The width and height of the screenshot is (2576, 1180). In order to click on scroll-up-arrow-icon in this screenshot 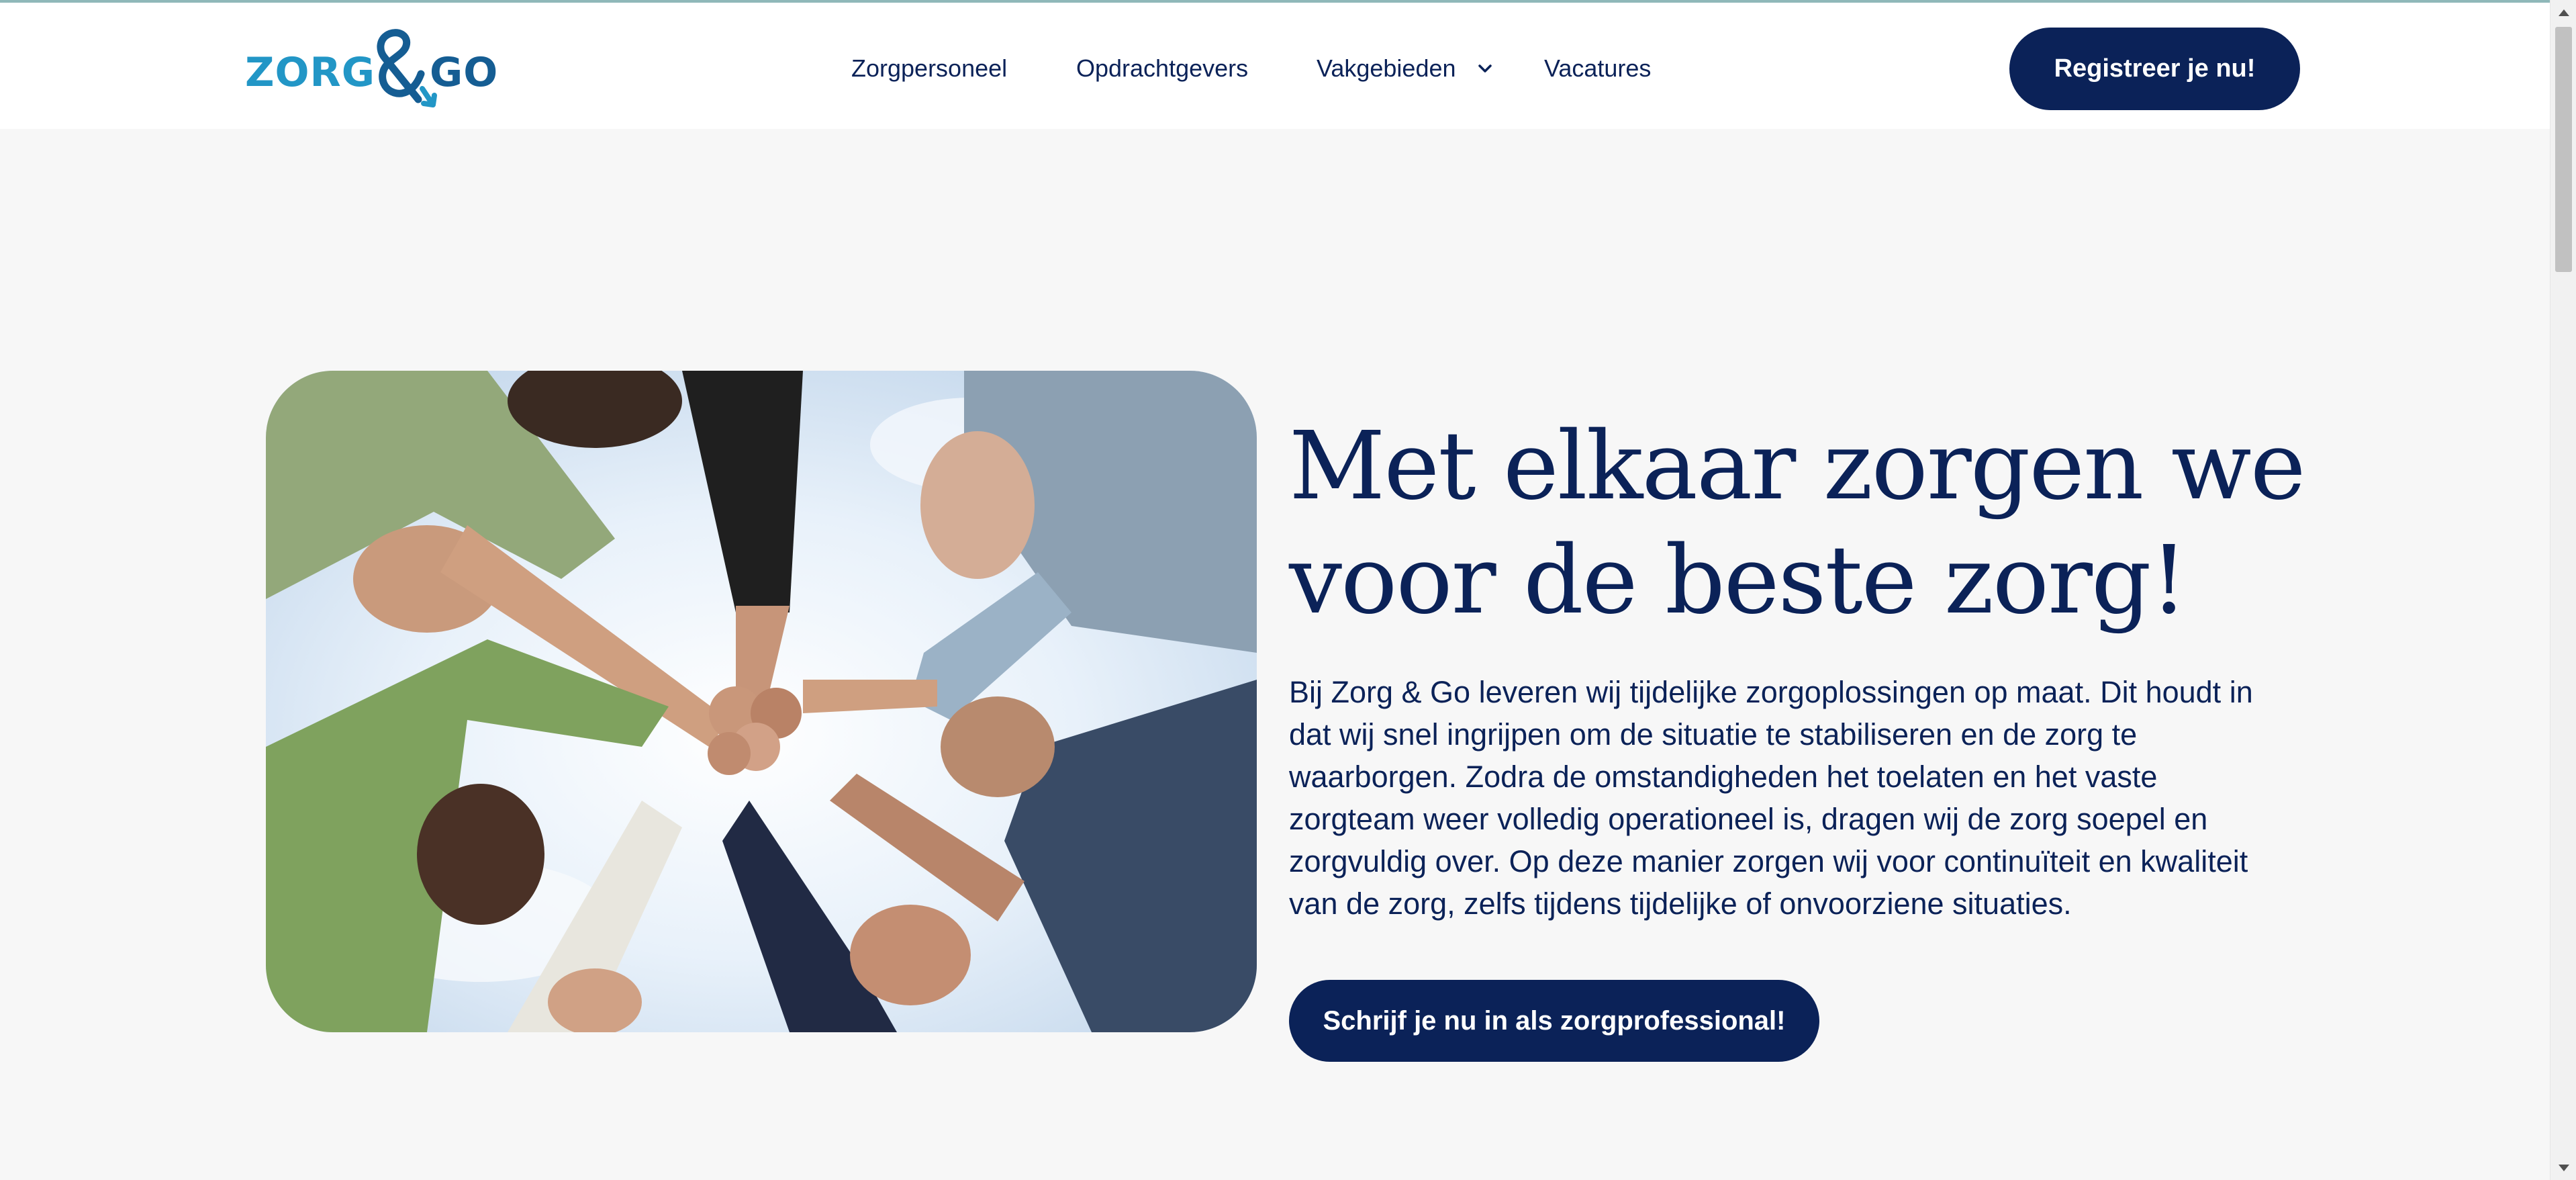, I will do `click(2564, 12)`.